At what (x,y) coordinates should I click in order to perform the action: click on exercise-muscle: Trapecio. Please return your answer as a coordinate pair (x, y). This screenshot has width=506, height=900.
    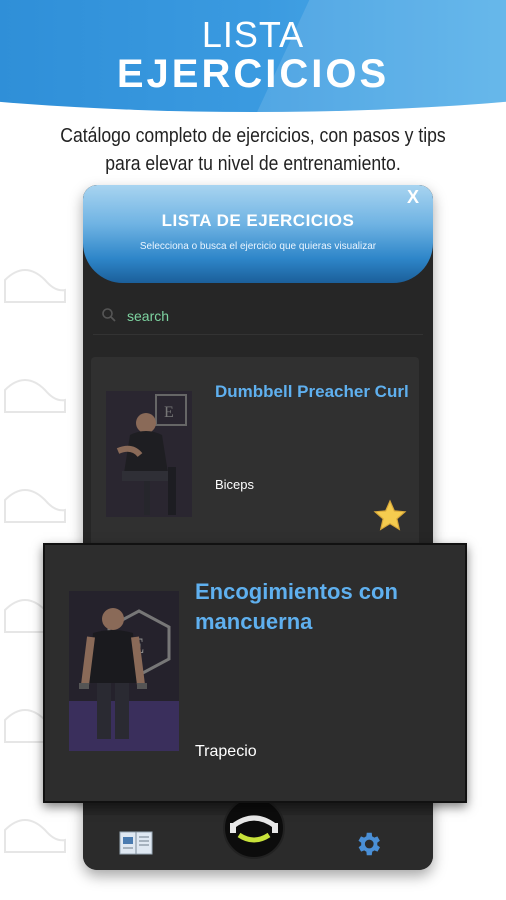
    Looking at the image, I should click on (226, 751).